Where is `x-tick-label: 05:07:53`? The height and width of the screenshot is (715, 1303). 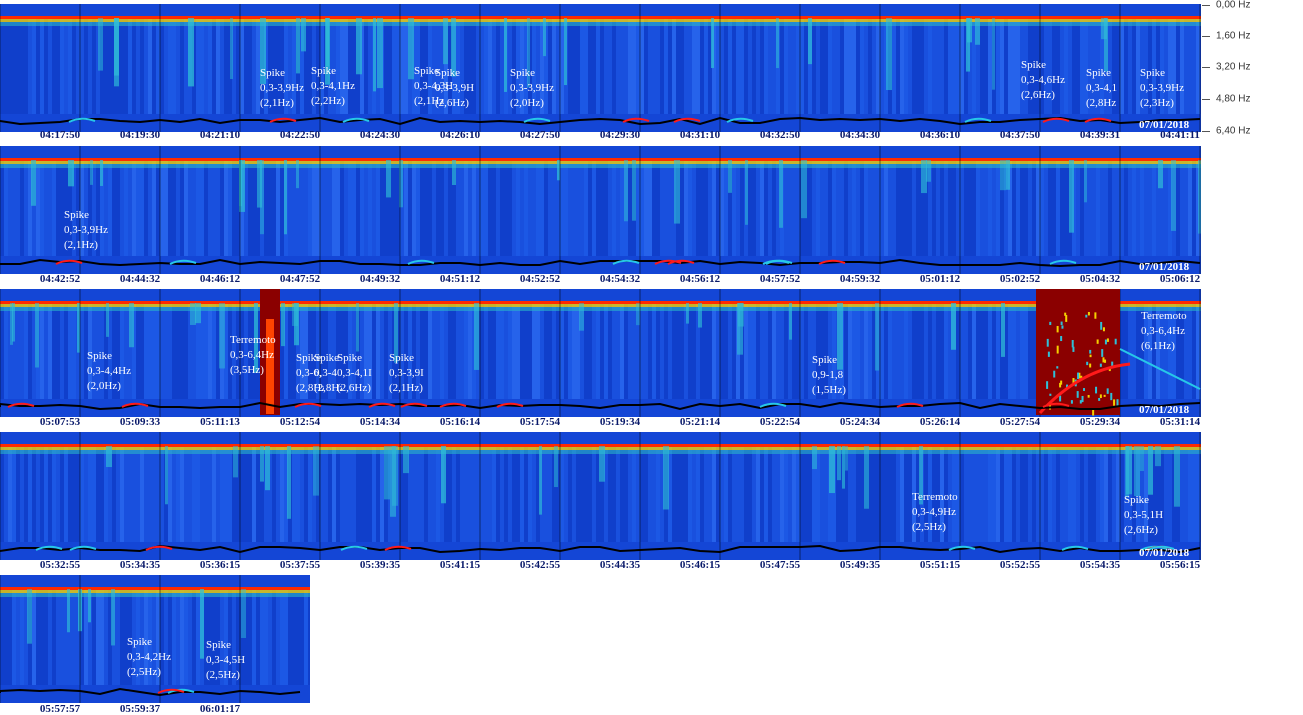
x-tick-label: 05:07:53 is located at coordinates (60, 422).